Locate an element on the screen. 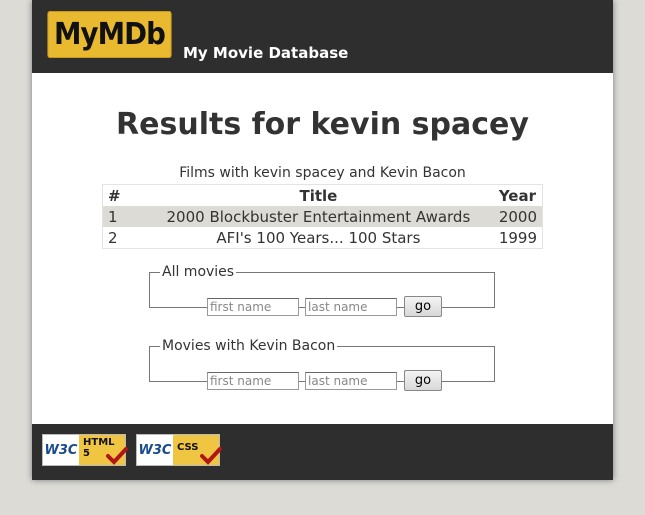  table-header-row: # Title Year is located at coordinates (323, 196).